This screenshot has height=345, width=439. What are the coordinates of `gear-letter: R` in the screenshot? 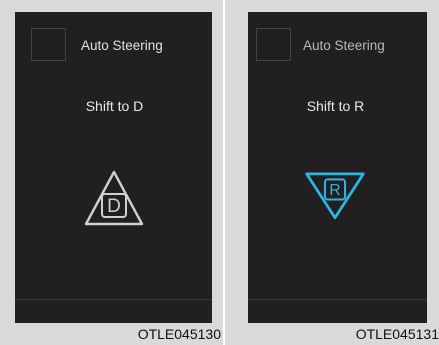 It's located at (334, 190).